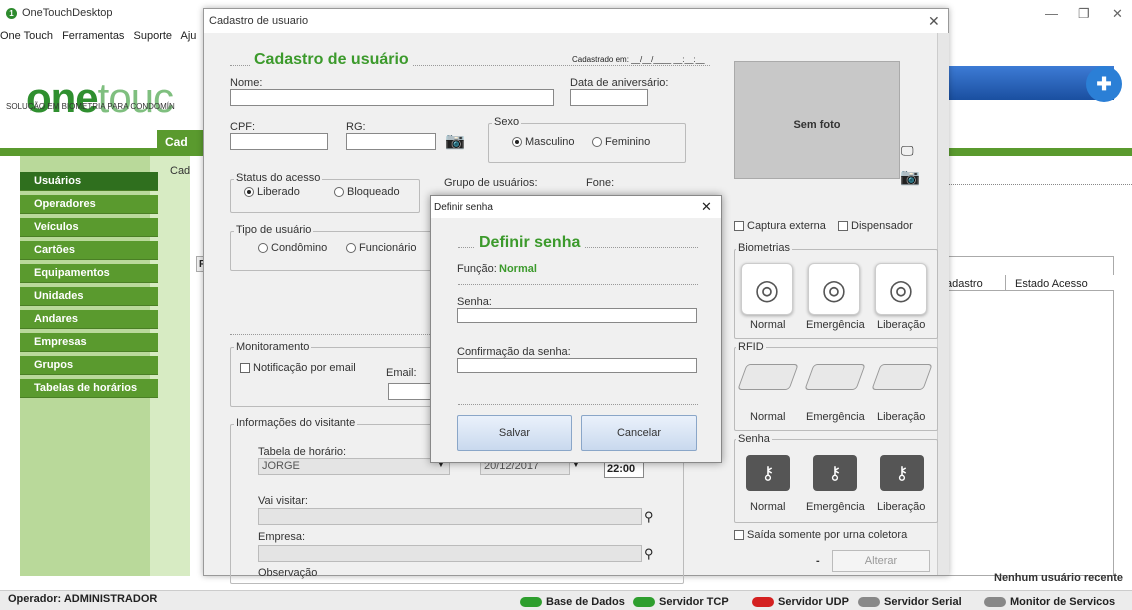 Image resolution: width=1132 pixels, height=610 pixels. Describe the element at coordinates (89, 204) in the screenshot. I see `sidebar-item-operadores: Operadores` at that location.